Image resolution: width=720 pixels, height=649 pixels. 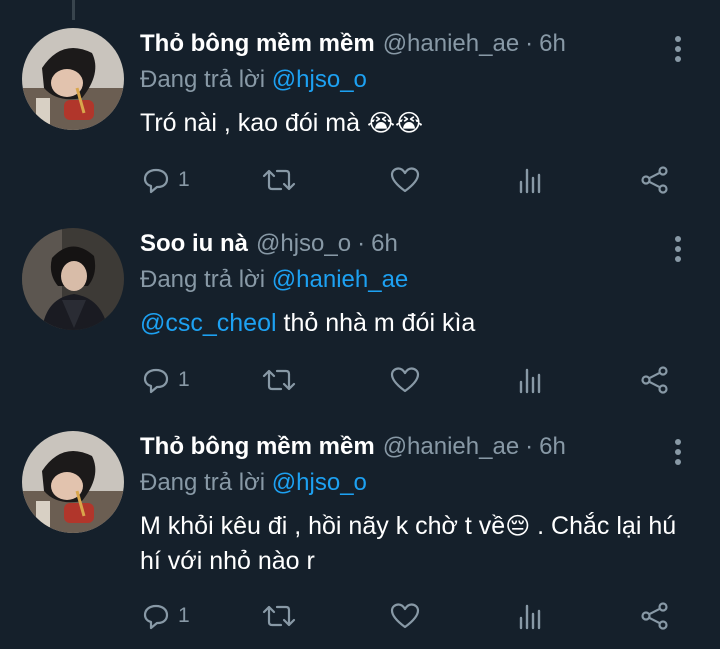 I want to click on replying-to-line: Đang trả lời @hanieh_ae, so click(x=274, y=280).